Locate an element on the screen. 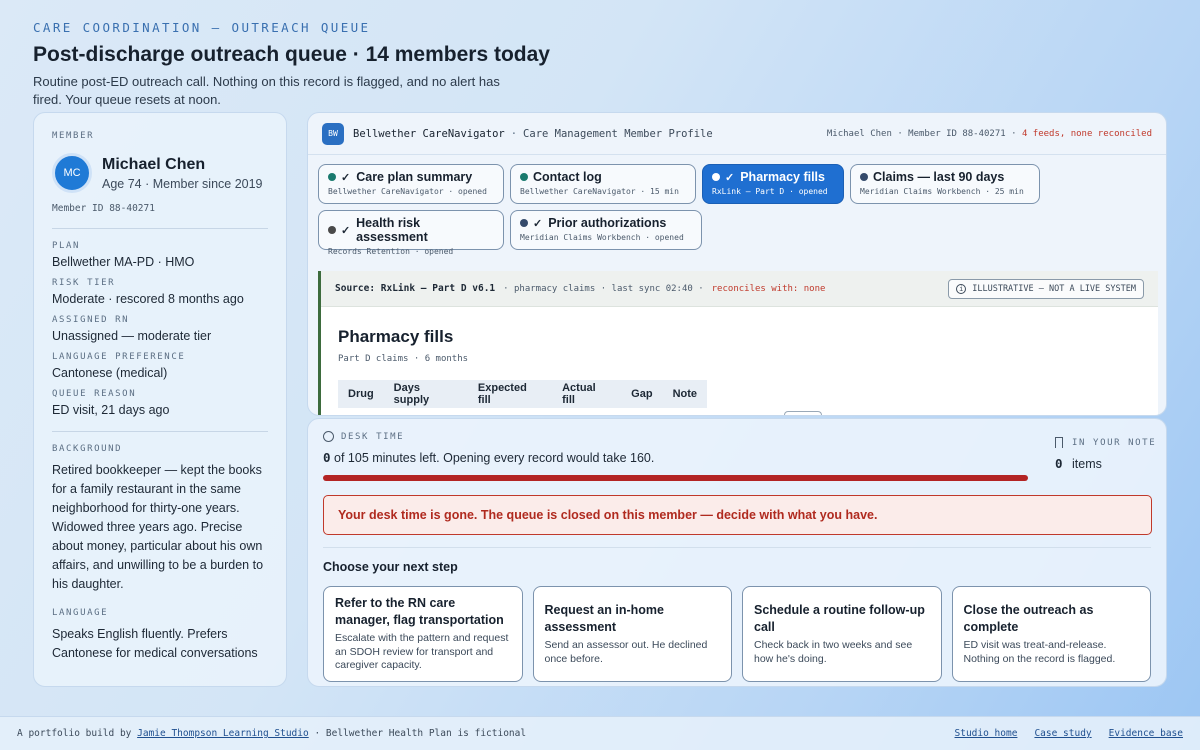 The width and height of the screenshot is (1200, 750). field-value: Moderate · rescored 8 months ago is located at coordinates (148, 299).